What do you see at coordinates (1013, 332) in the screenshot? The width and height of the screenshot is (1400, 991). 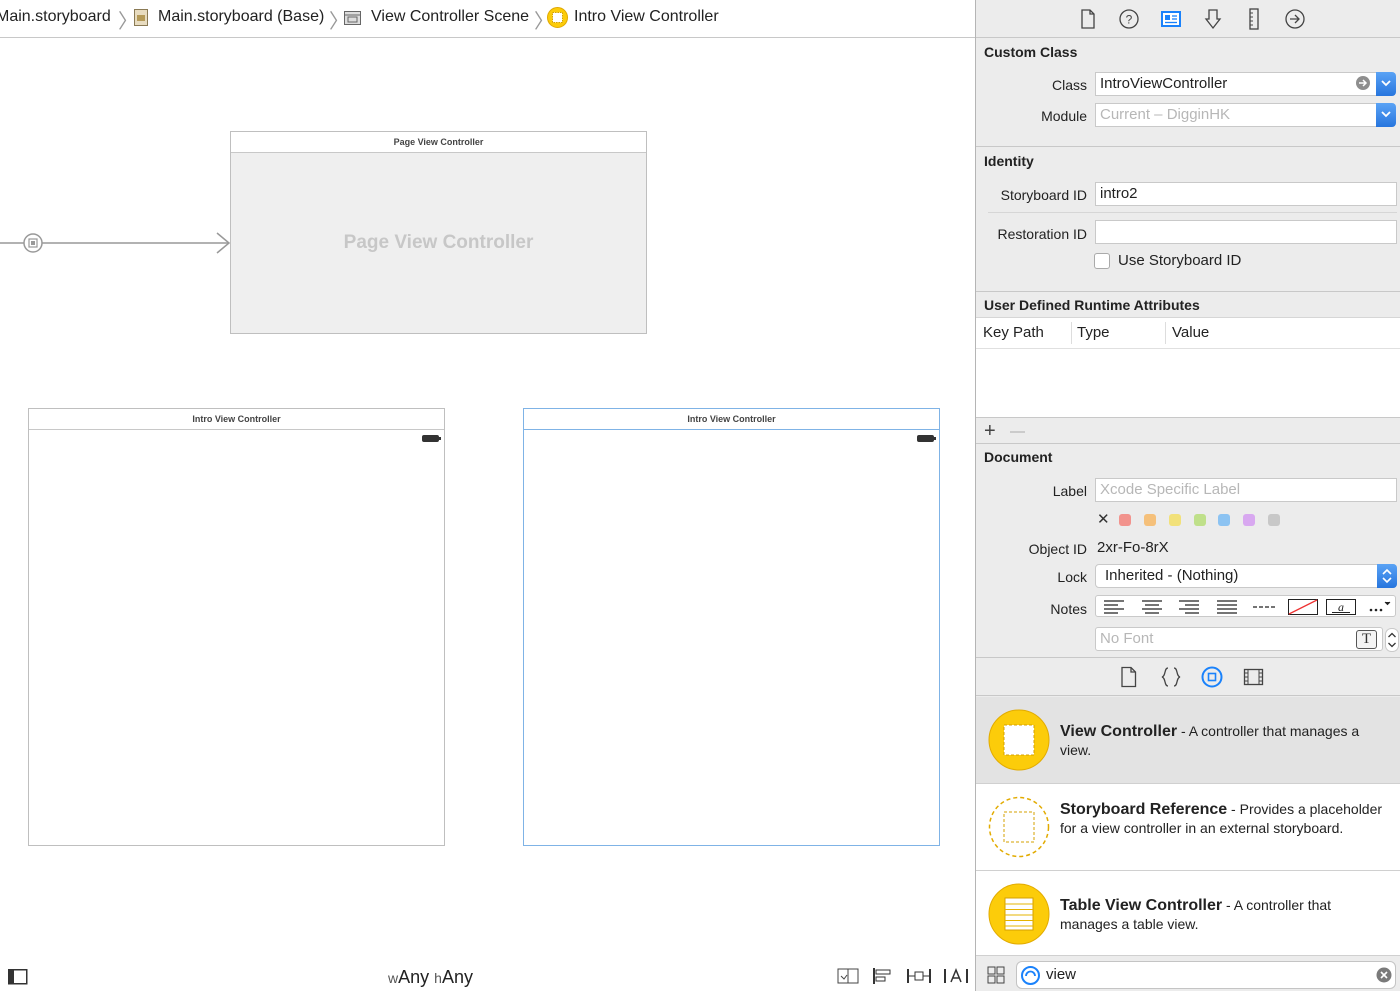 I see `column-header-key-path: Key Path` at bounding box center [1013, 332].